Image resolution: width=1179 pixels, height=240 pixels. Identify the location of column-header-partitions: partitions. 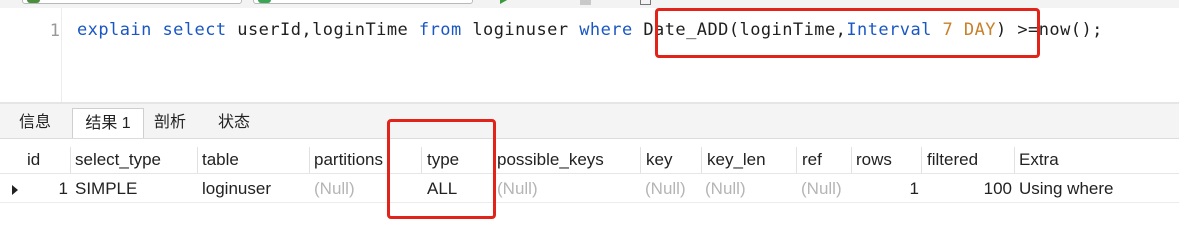
(347, 160).